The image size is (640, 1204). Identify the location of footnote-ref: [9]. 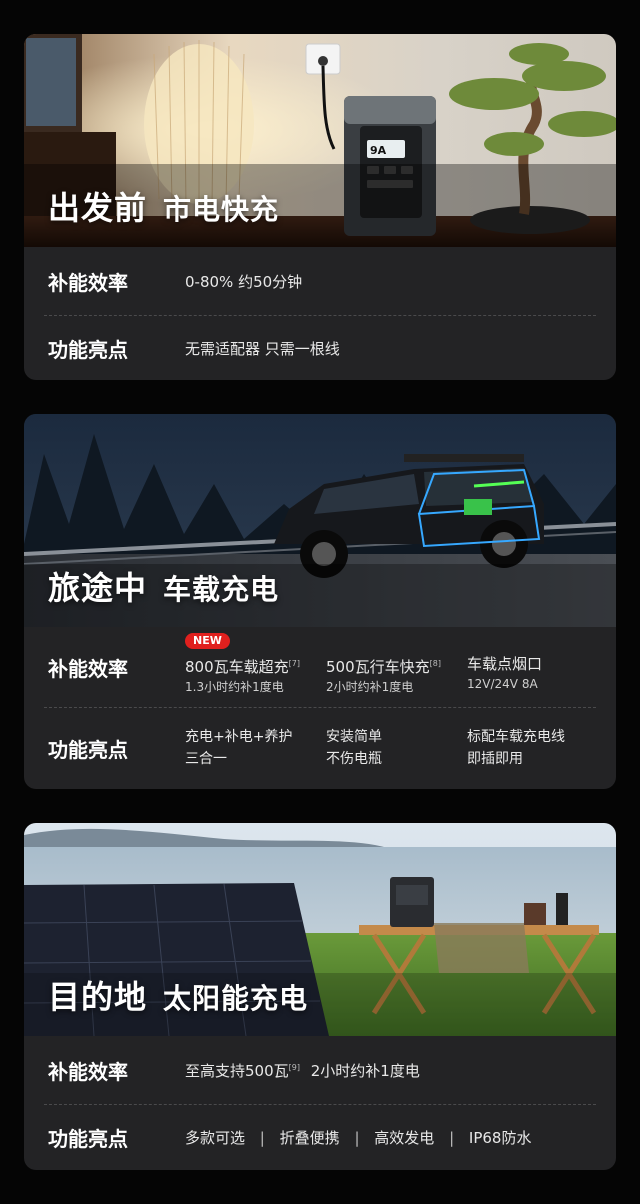
(294, 1067).